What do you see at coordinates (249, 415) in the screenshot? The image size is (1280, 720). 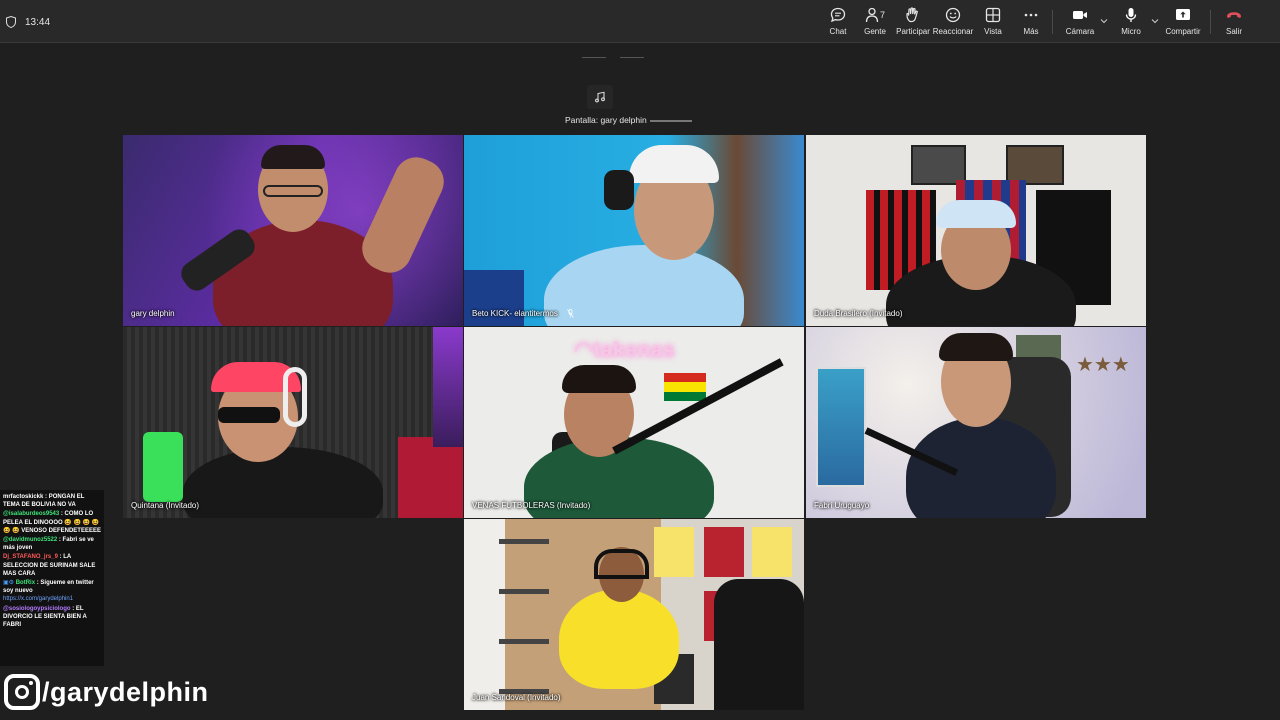 I see `sunglasses` at bounding box center [249, 415].